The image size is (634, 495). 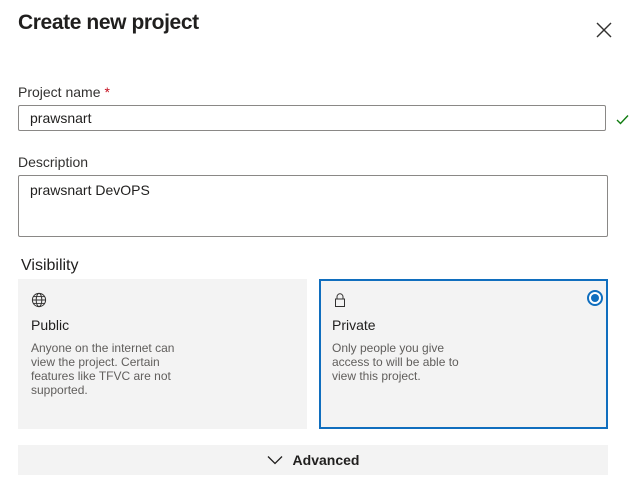 I want to click on advanced-label: Advanced, so click(x=326, y=460).